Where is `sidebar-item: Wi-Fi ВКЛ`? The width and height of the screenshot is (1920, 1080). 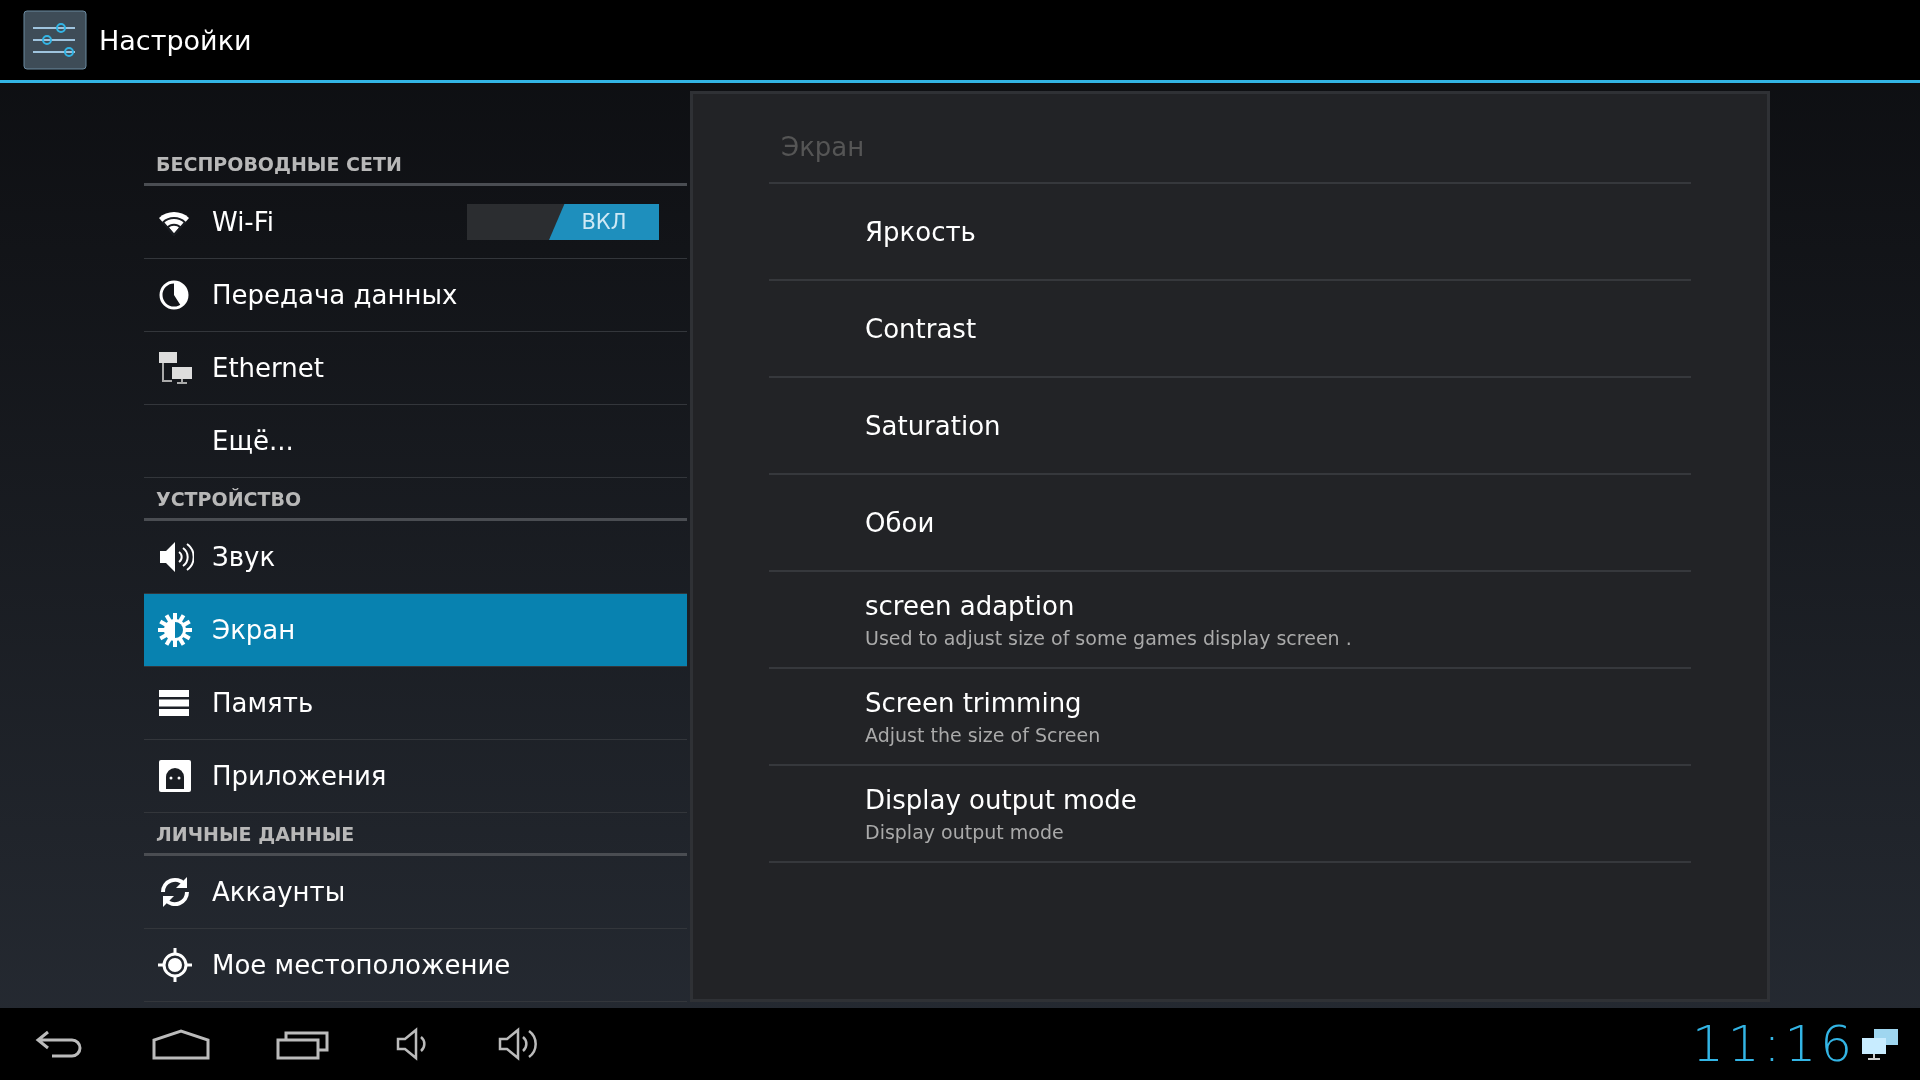
sidebar-item: Wi-Fi ВКЛ is located at coordinates (415, 222).